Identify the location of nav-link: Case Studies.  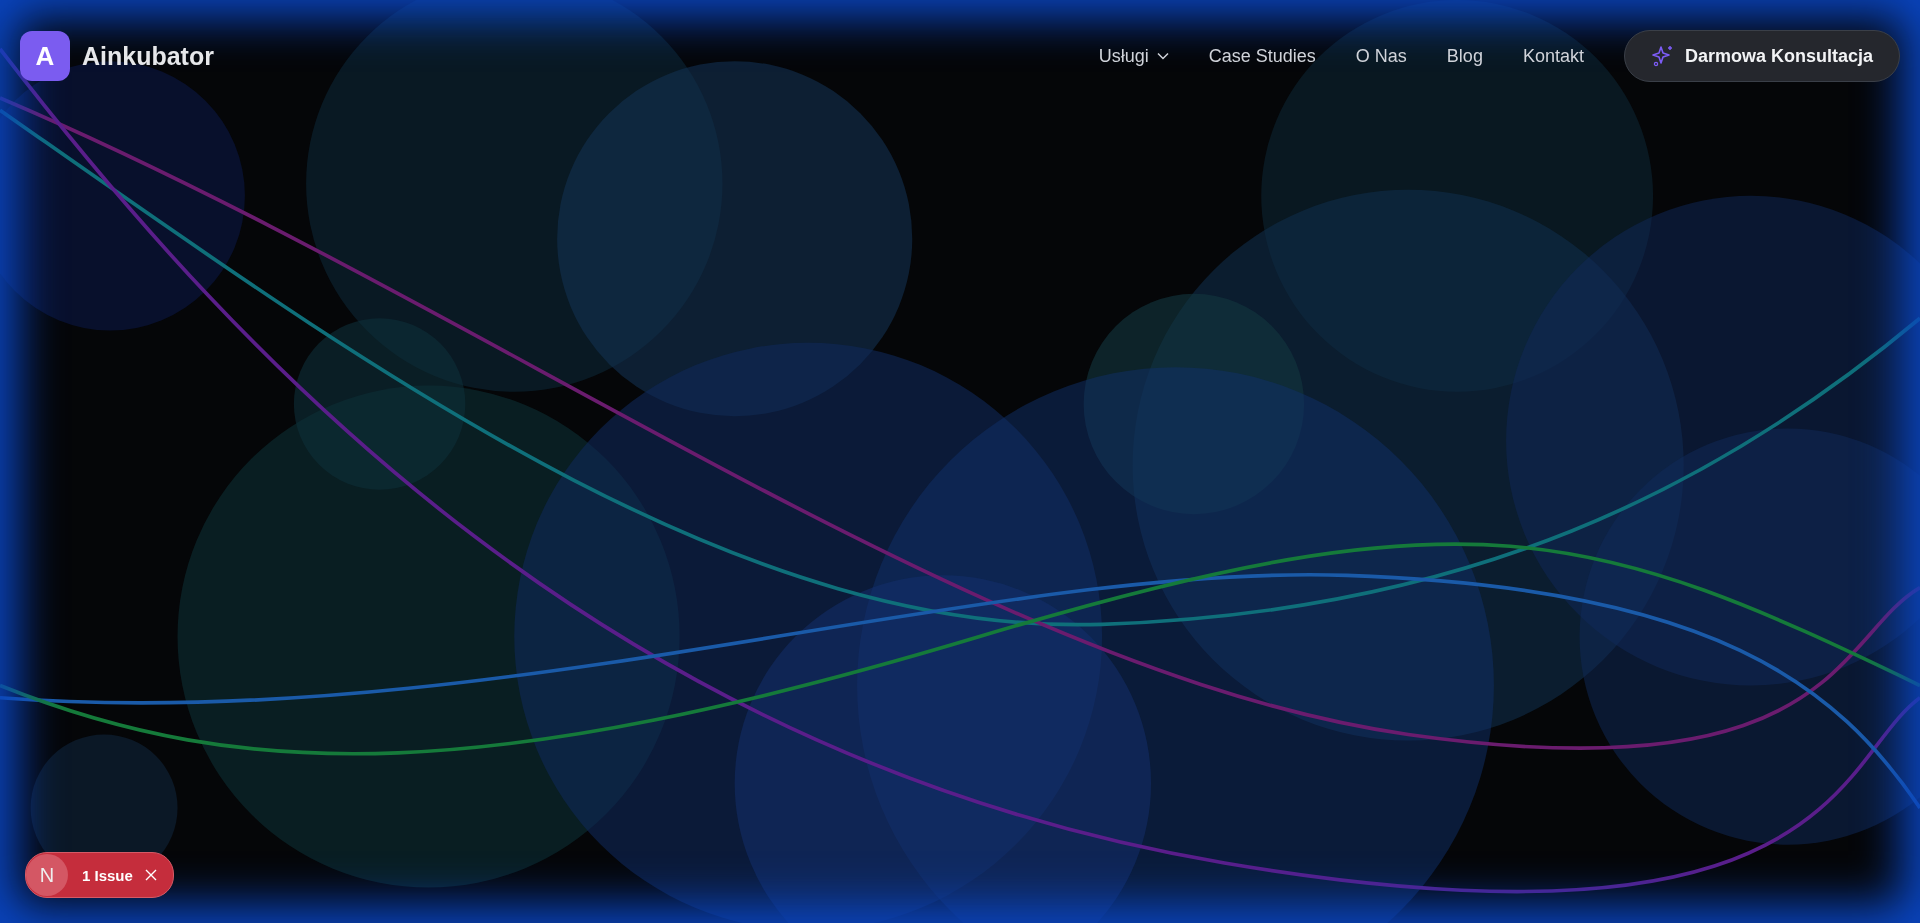
(1262, 56).